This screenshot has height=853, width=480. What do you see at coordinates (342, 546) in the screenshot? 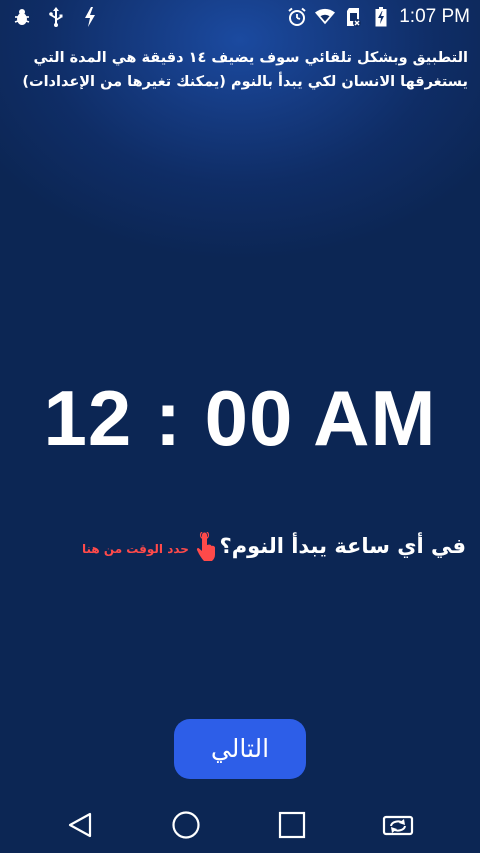
I see `sleep-question: في أي ساعة يبدأ النوم؟` at bounding box center [342, 546].